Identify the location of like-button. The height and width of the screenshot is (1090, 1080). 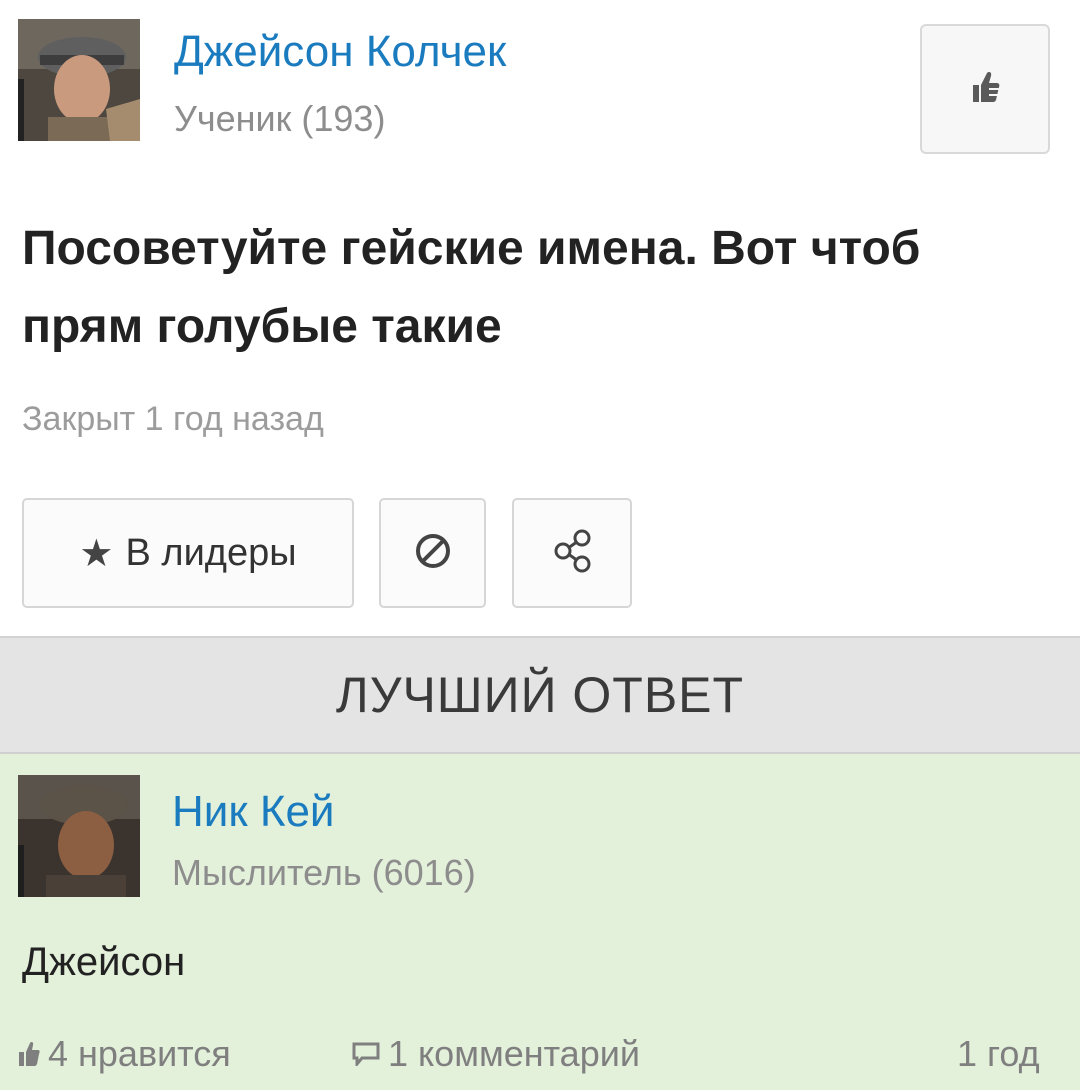
(985, 89).